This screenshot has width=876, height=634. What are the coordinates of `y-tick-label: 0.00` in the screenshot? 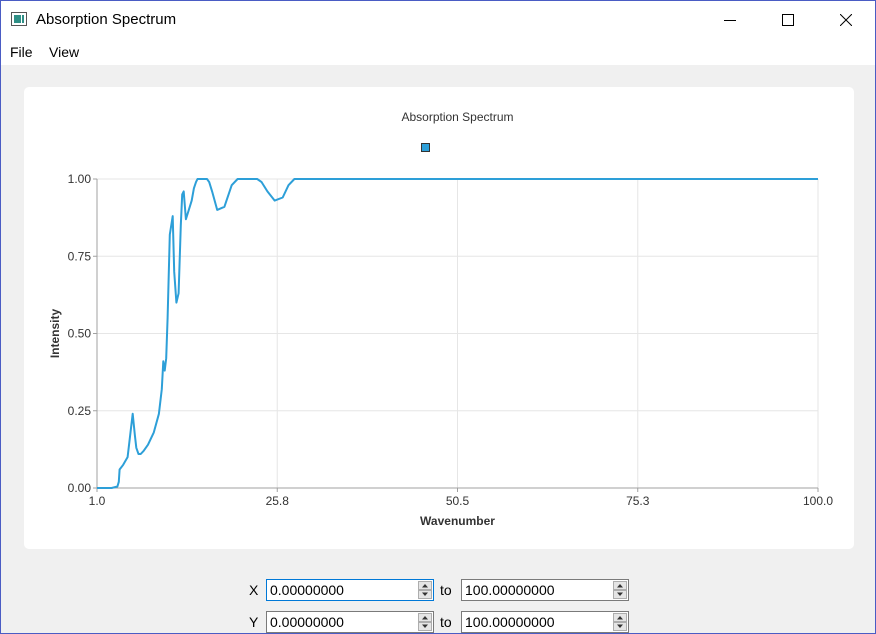 It's located at (80, 488).